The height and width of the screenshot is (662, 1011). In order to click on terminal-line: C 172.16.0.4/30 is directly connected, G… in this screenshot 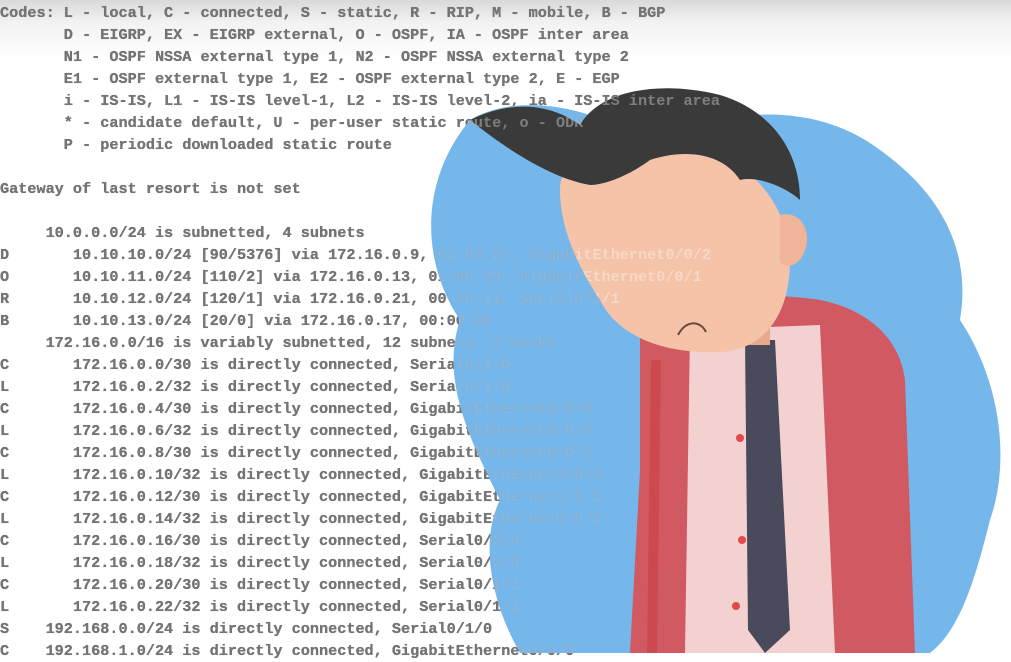, I will do `click(296, 409)`.